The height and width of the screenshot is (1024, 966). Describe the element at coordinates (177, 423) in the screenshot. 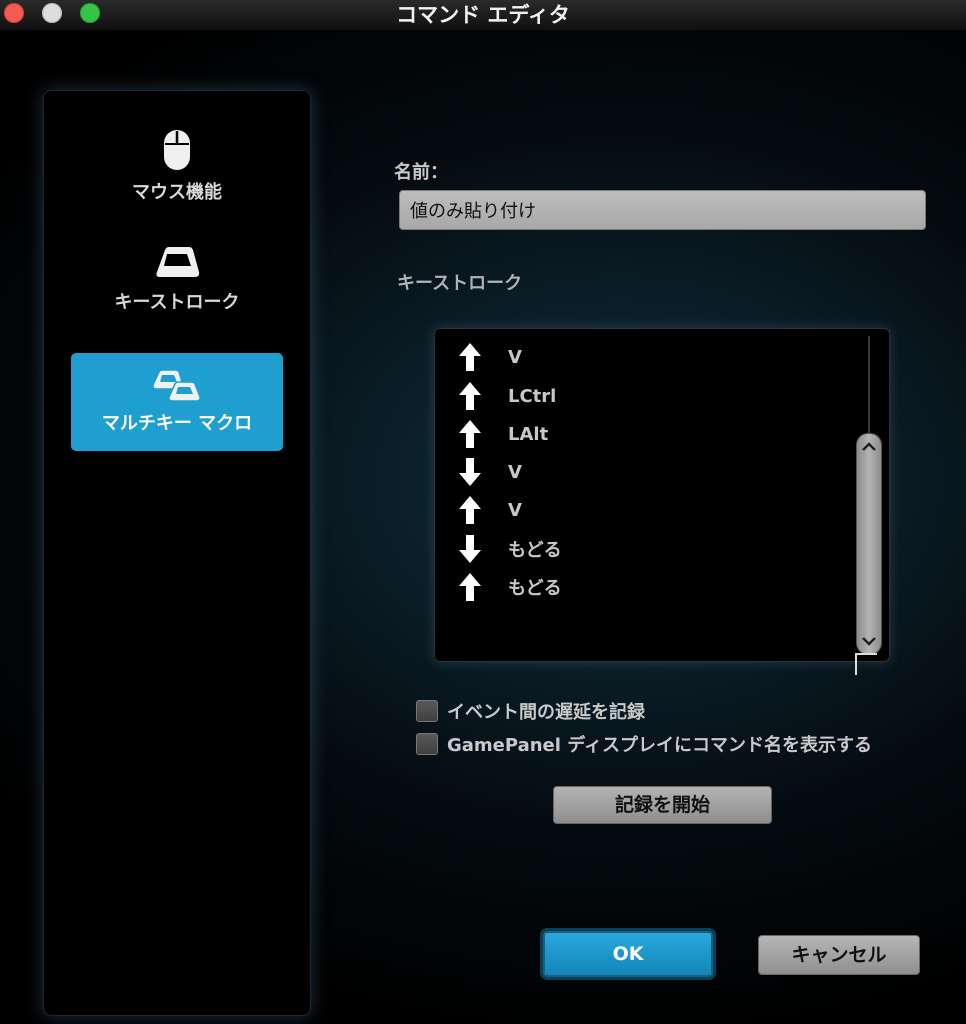

I see `sidebar-item-label: マルチキー マクロ` at that location.